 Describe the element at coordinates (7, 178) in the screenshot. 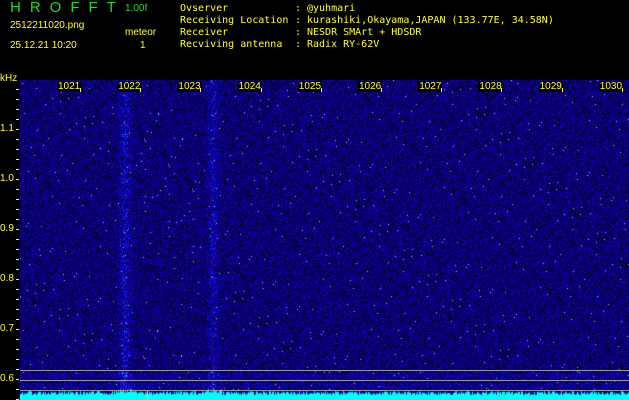

I see `y-tick-label: 1.0` at that location.